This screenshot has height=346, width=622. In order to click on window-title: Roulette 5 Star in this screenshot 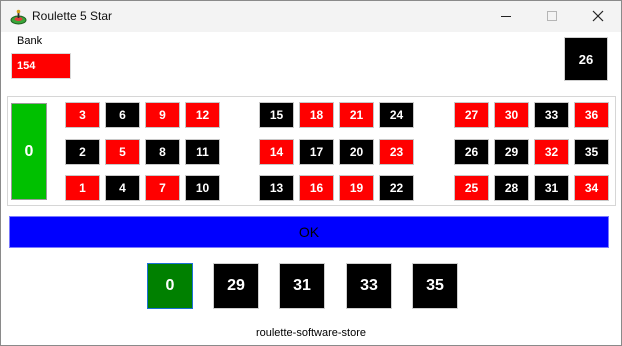, I will do `click(72, 16)`.